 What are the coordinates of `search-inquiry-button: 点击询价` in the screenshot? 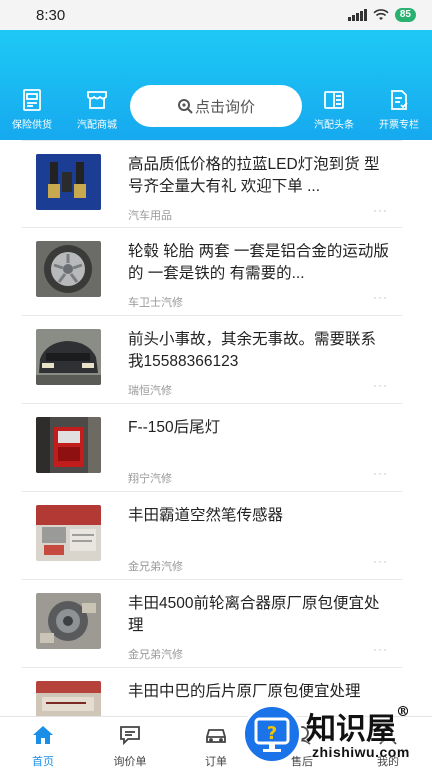 It's located at (216, 106).